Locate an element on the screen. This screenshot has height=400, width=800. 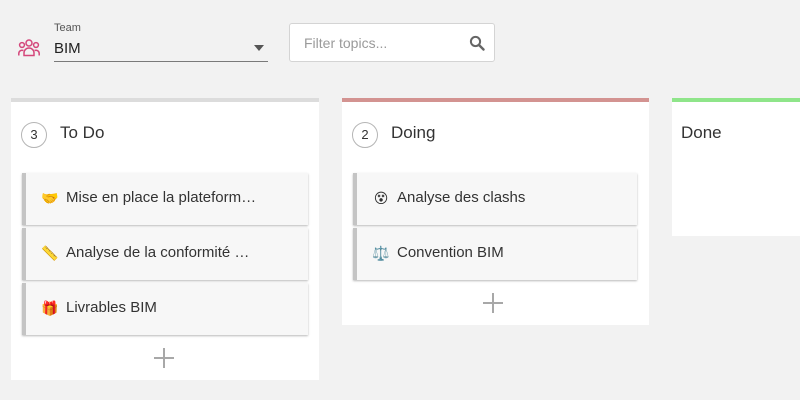
search-icon is located at coordinates (477, 43).